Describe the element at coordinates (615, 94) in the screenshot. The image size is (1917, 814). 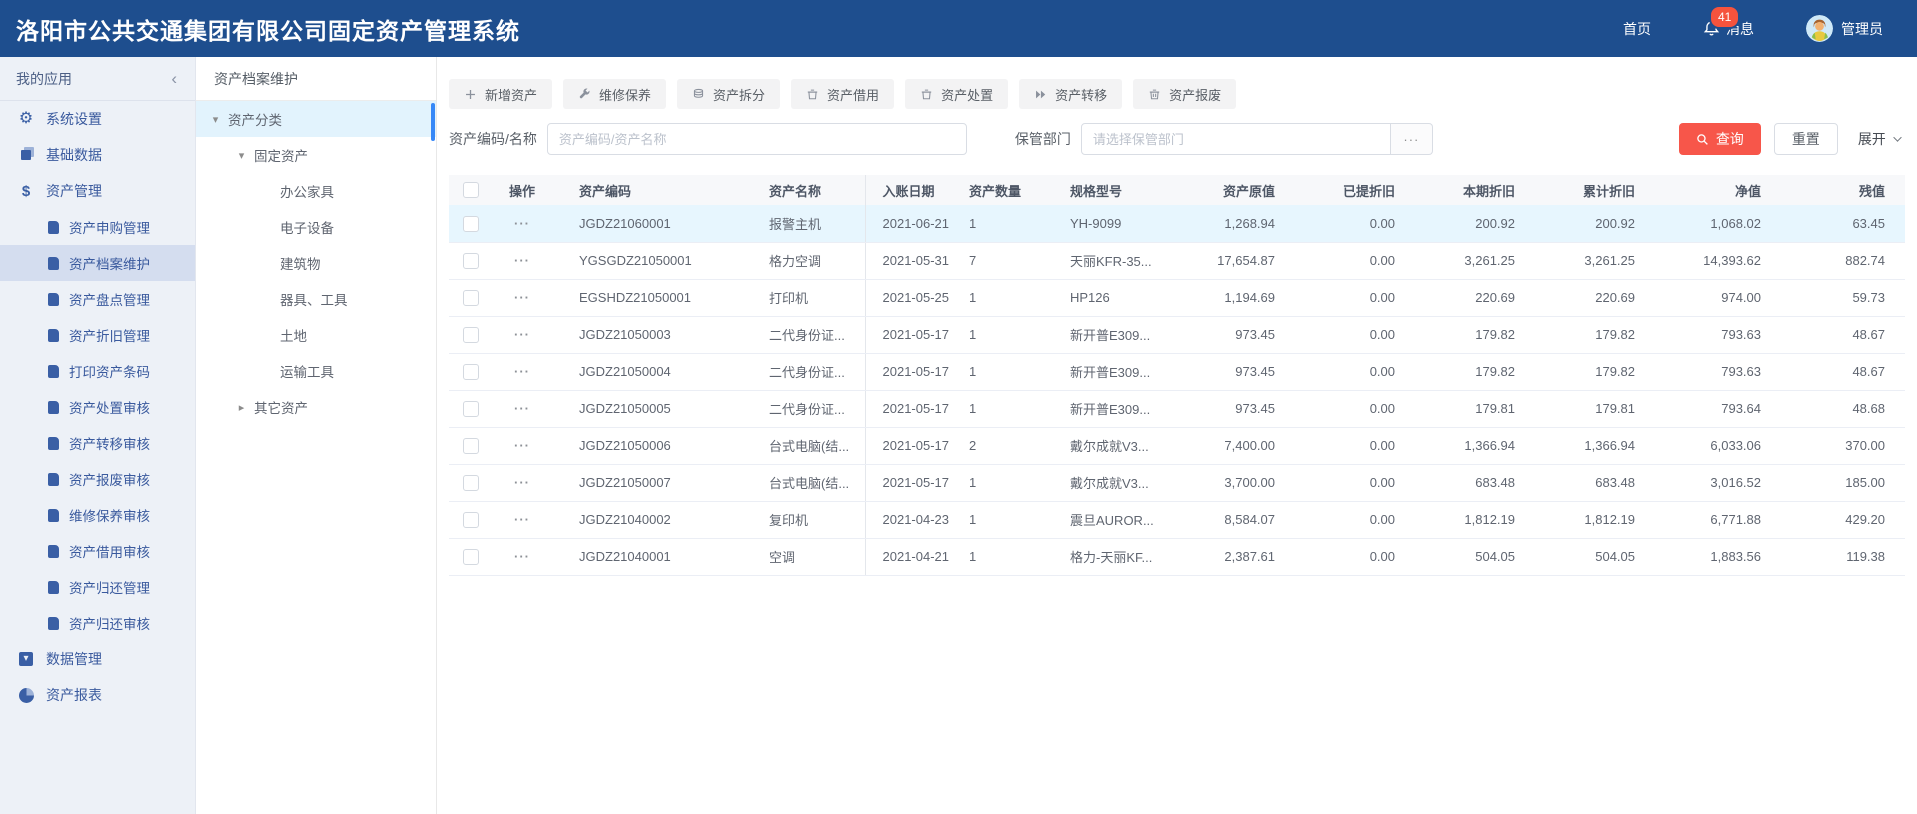
I see `toolbar-button: 维修保养` at that location.